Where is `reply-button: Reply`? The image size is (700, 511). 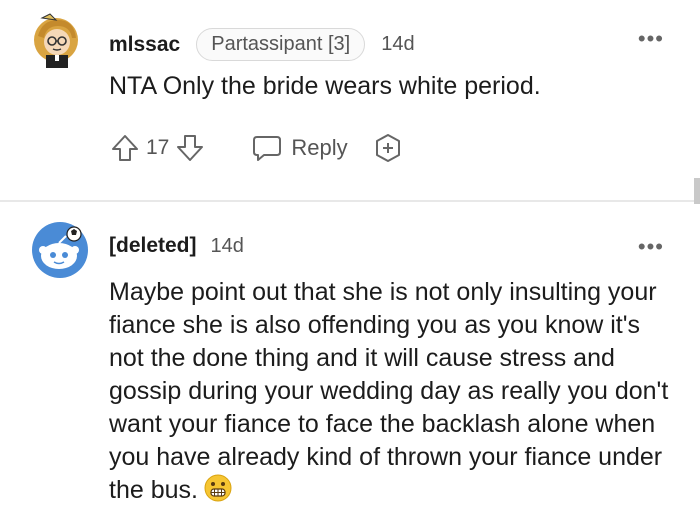
reply-button: Reply is located at coordinates (299, 148).